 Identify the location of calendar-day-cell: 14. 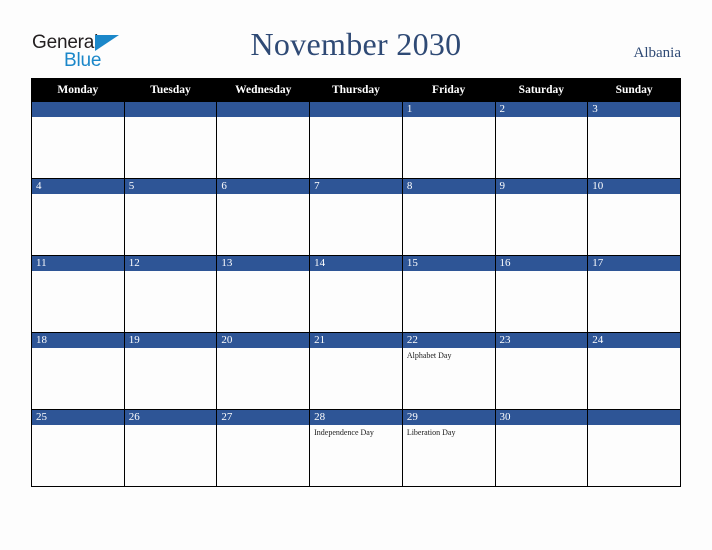
(356, 294).